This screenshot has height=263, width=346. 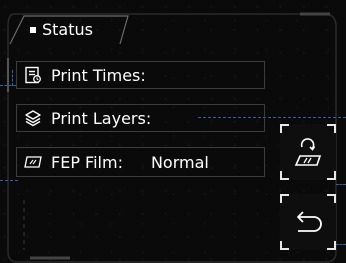 What do you see at coordinates (179, 162) in the screenshot?
I see `fep-film-value: Normal` at bounding box center [179, 162].